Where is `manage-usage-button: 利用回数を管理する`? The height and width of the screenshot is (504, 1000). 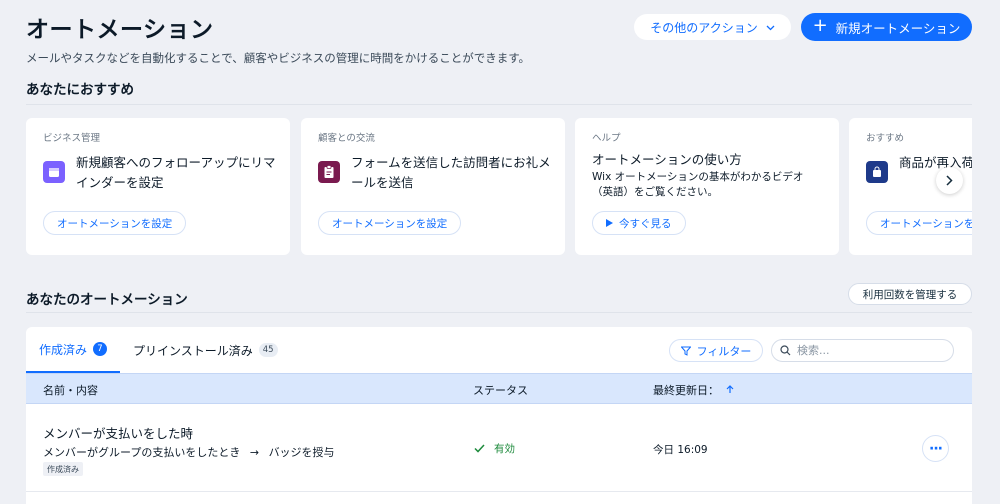
manage-usage-button: 利用回数を管理する is located at coordinates (910, 294).